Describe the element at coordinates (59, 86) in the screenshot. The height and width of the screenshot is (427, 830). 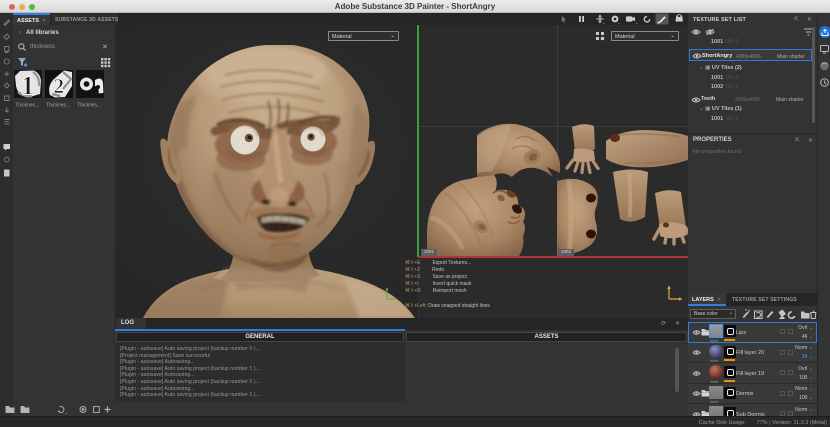
I see `svg-text: 2` at that location.